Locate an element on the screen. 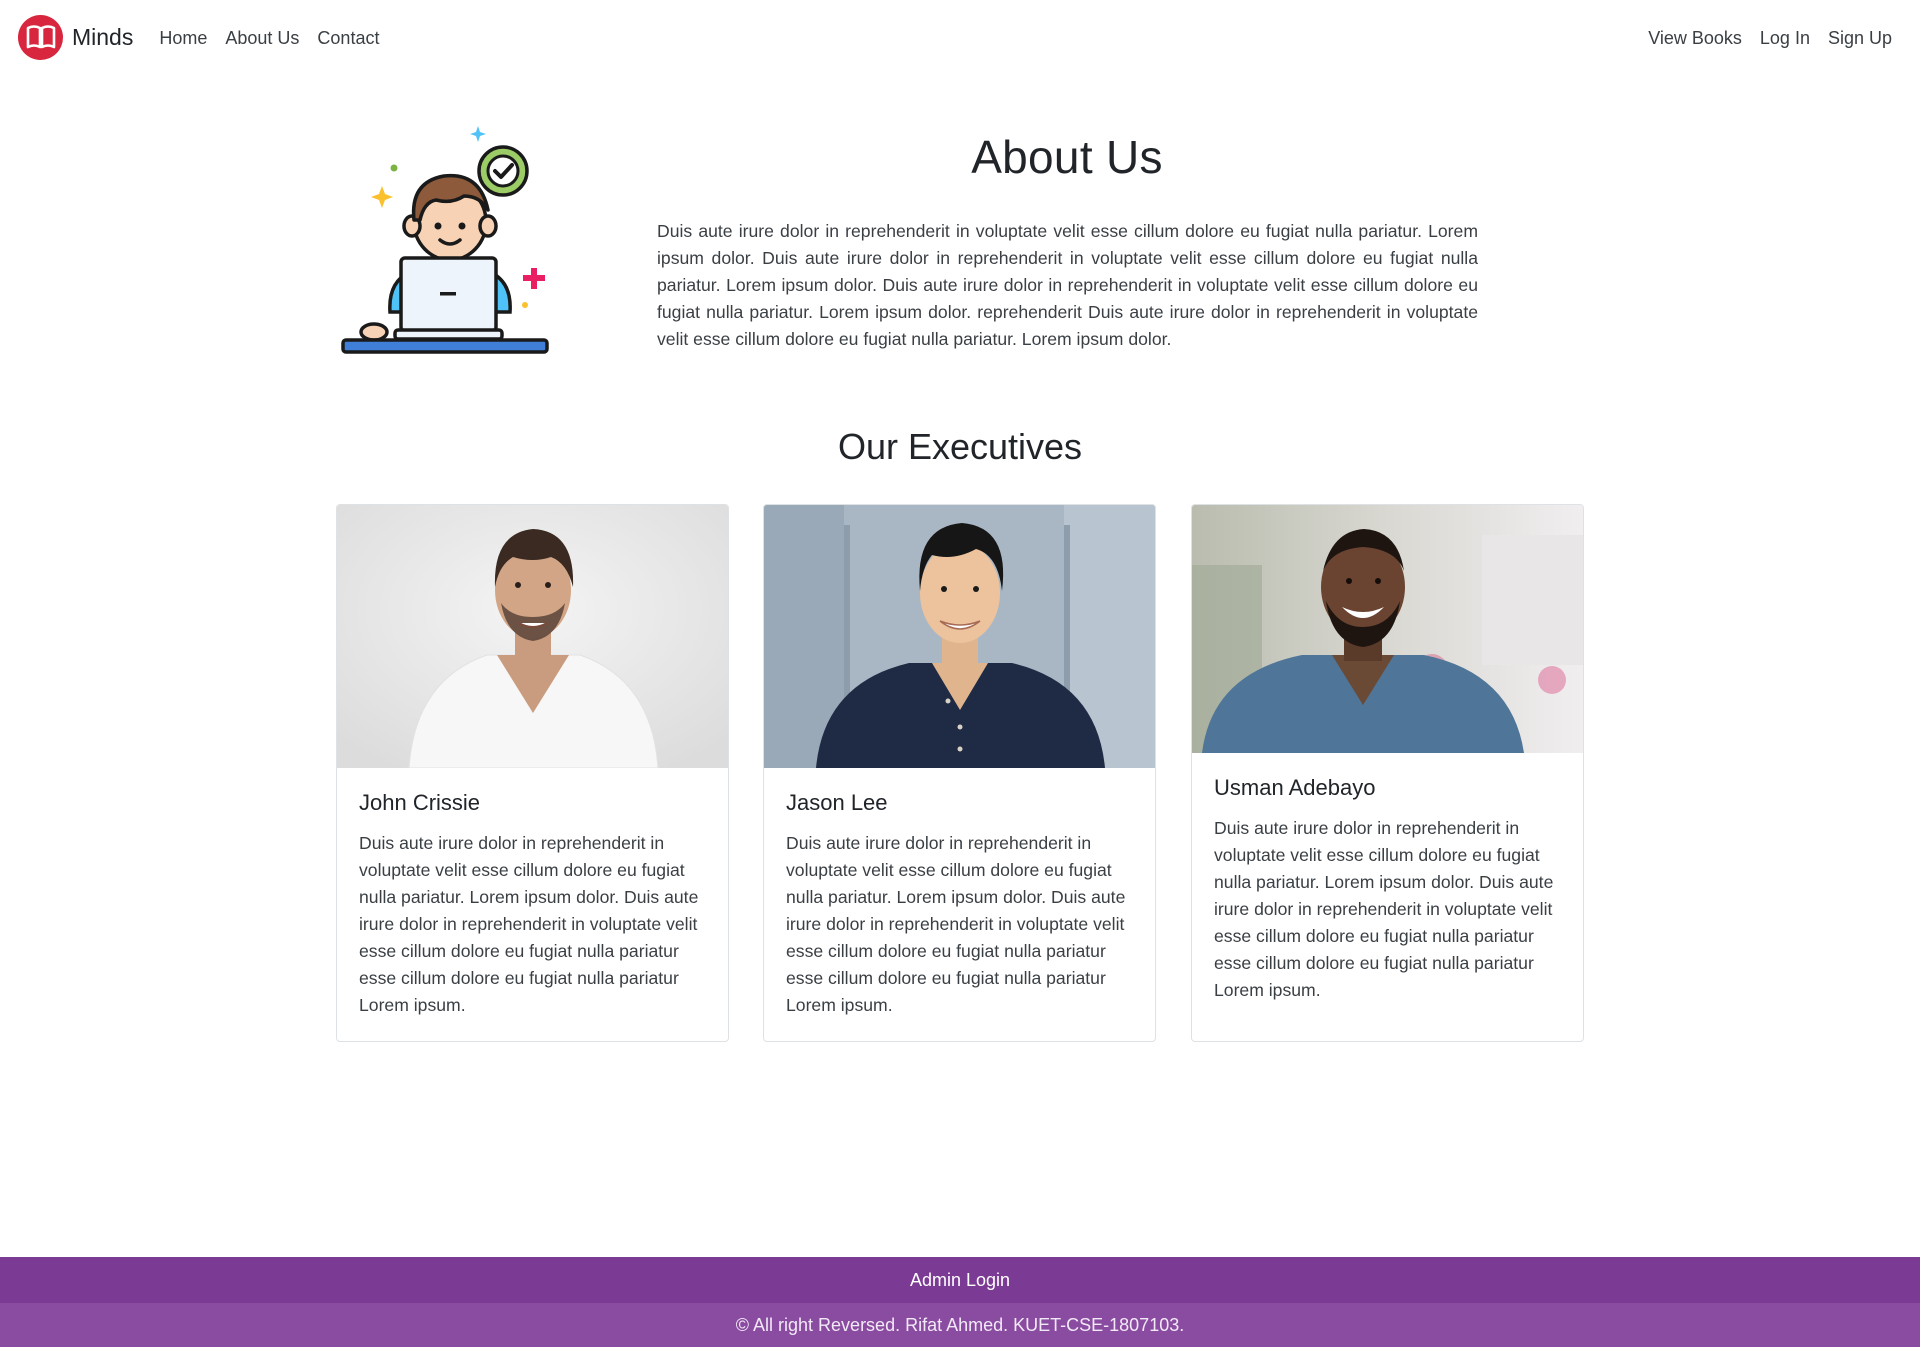  nav-left: Home About Us Contact is located at coordinates (269, 38).